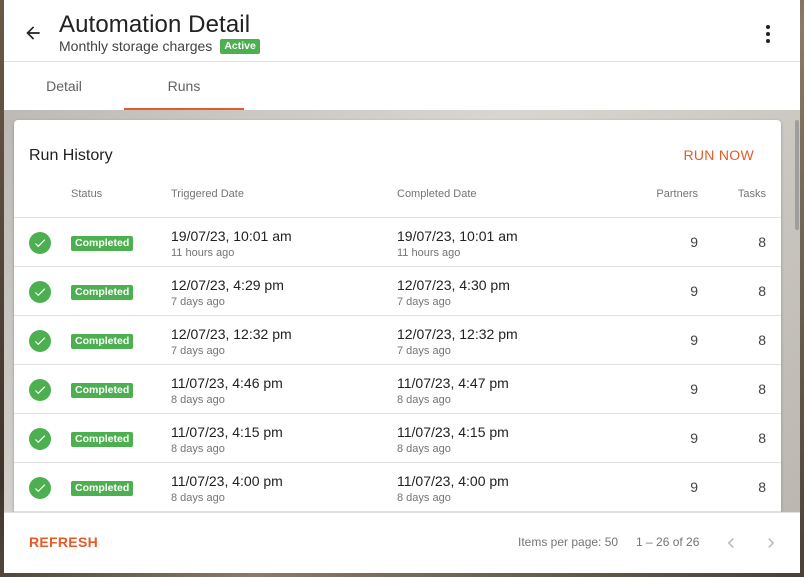 This screenshot has height=577, width=804. Describe the element at coordinates (184, 86) in the screenshot. I see `tab-runs: Runs` at that location.